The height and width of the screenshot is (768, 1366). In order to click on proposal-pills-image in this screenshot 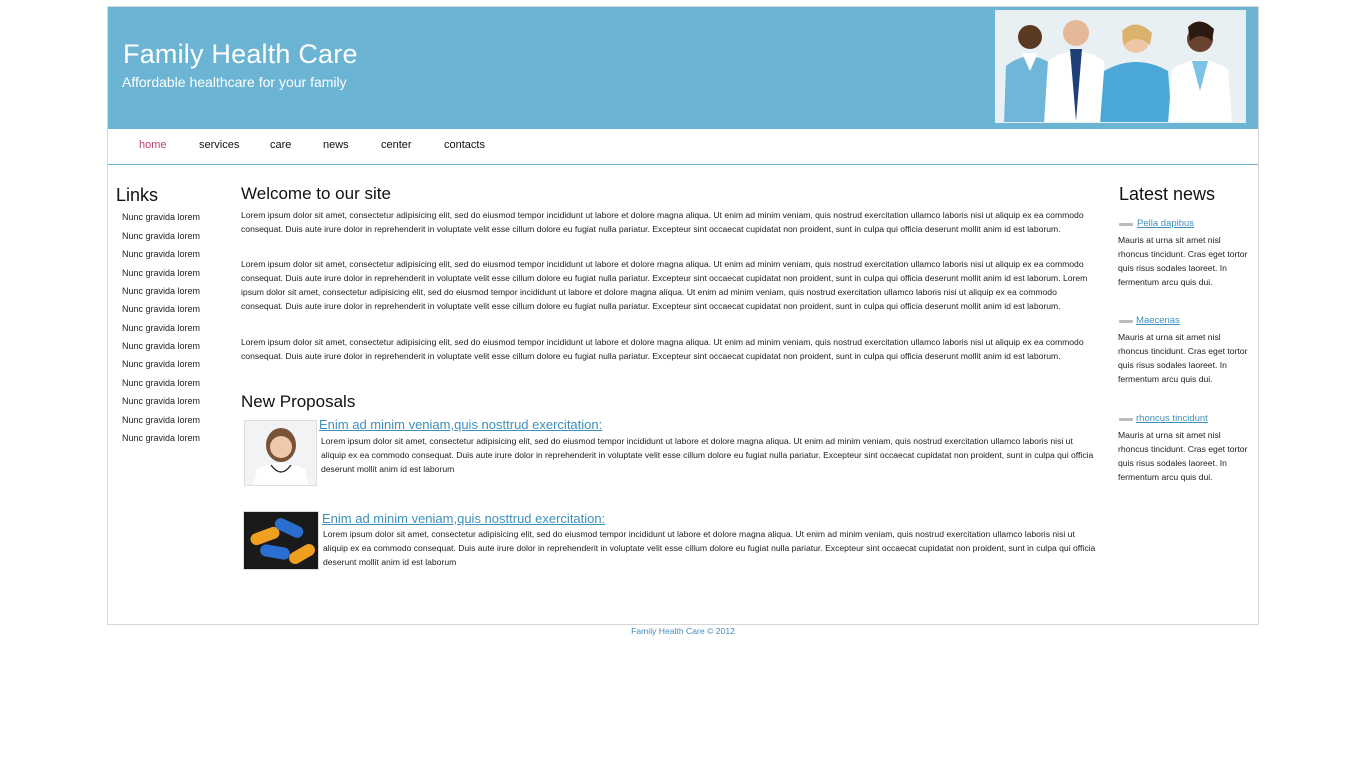, I will do `click(281, 540)`.